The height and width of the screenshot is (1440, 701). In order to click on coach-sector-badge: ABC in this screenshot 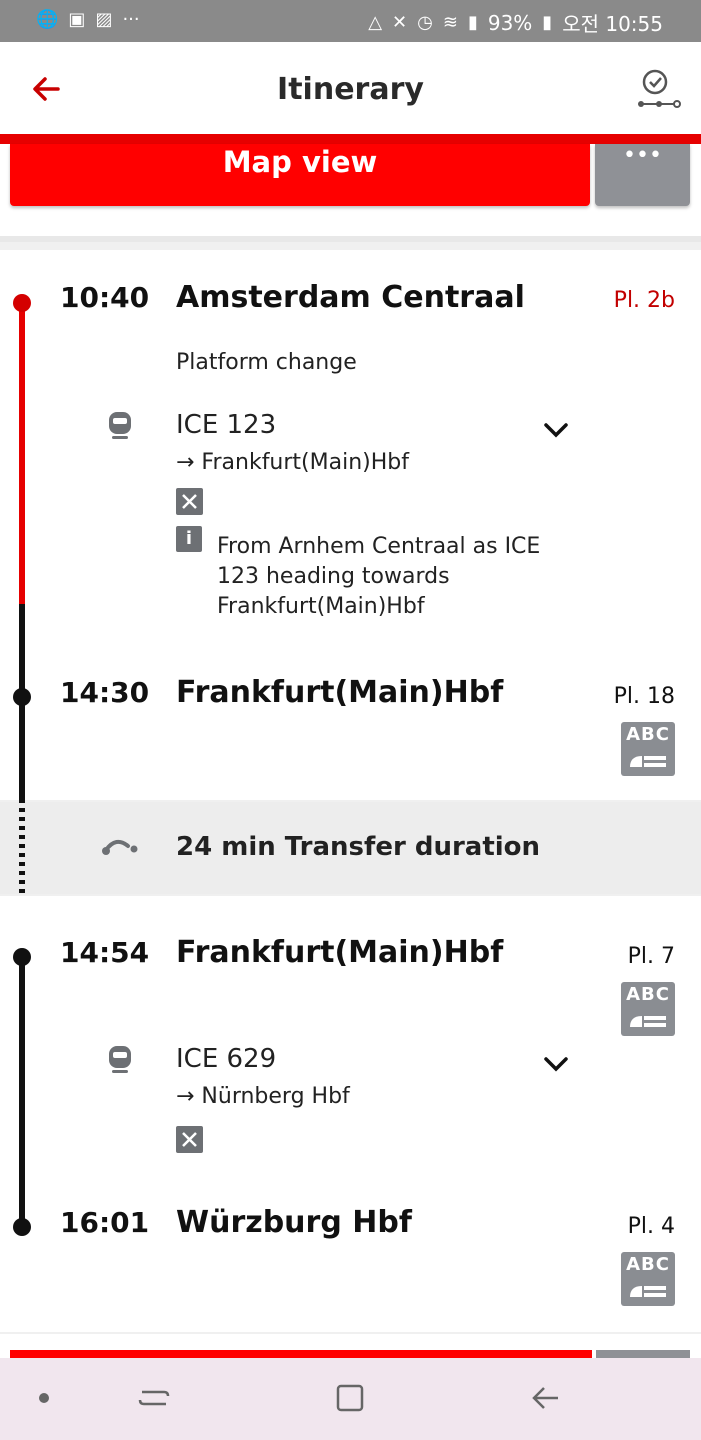, I will do `click(648, 749)`.